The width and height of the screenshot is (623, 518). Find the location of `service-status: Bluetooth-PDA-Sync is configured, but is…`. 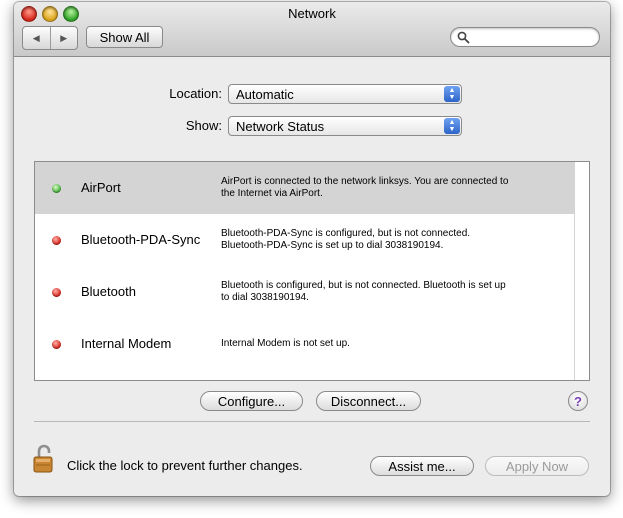

service-status: Bluetooth-PDA-Sync is configured, but is… is located at coordinates (391, 240).